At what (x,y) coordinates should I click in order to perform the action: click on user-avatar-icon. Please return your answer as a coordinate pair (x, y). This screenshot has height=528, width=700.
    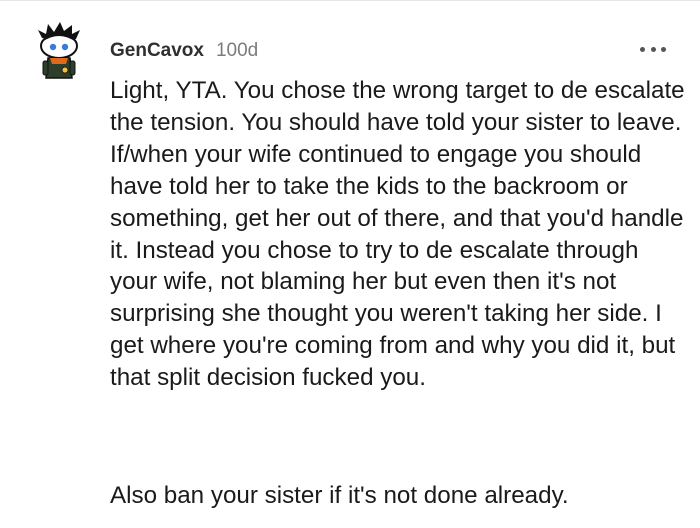
    Looking at the image, I should click on (60, 51).